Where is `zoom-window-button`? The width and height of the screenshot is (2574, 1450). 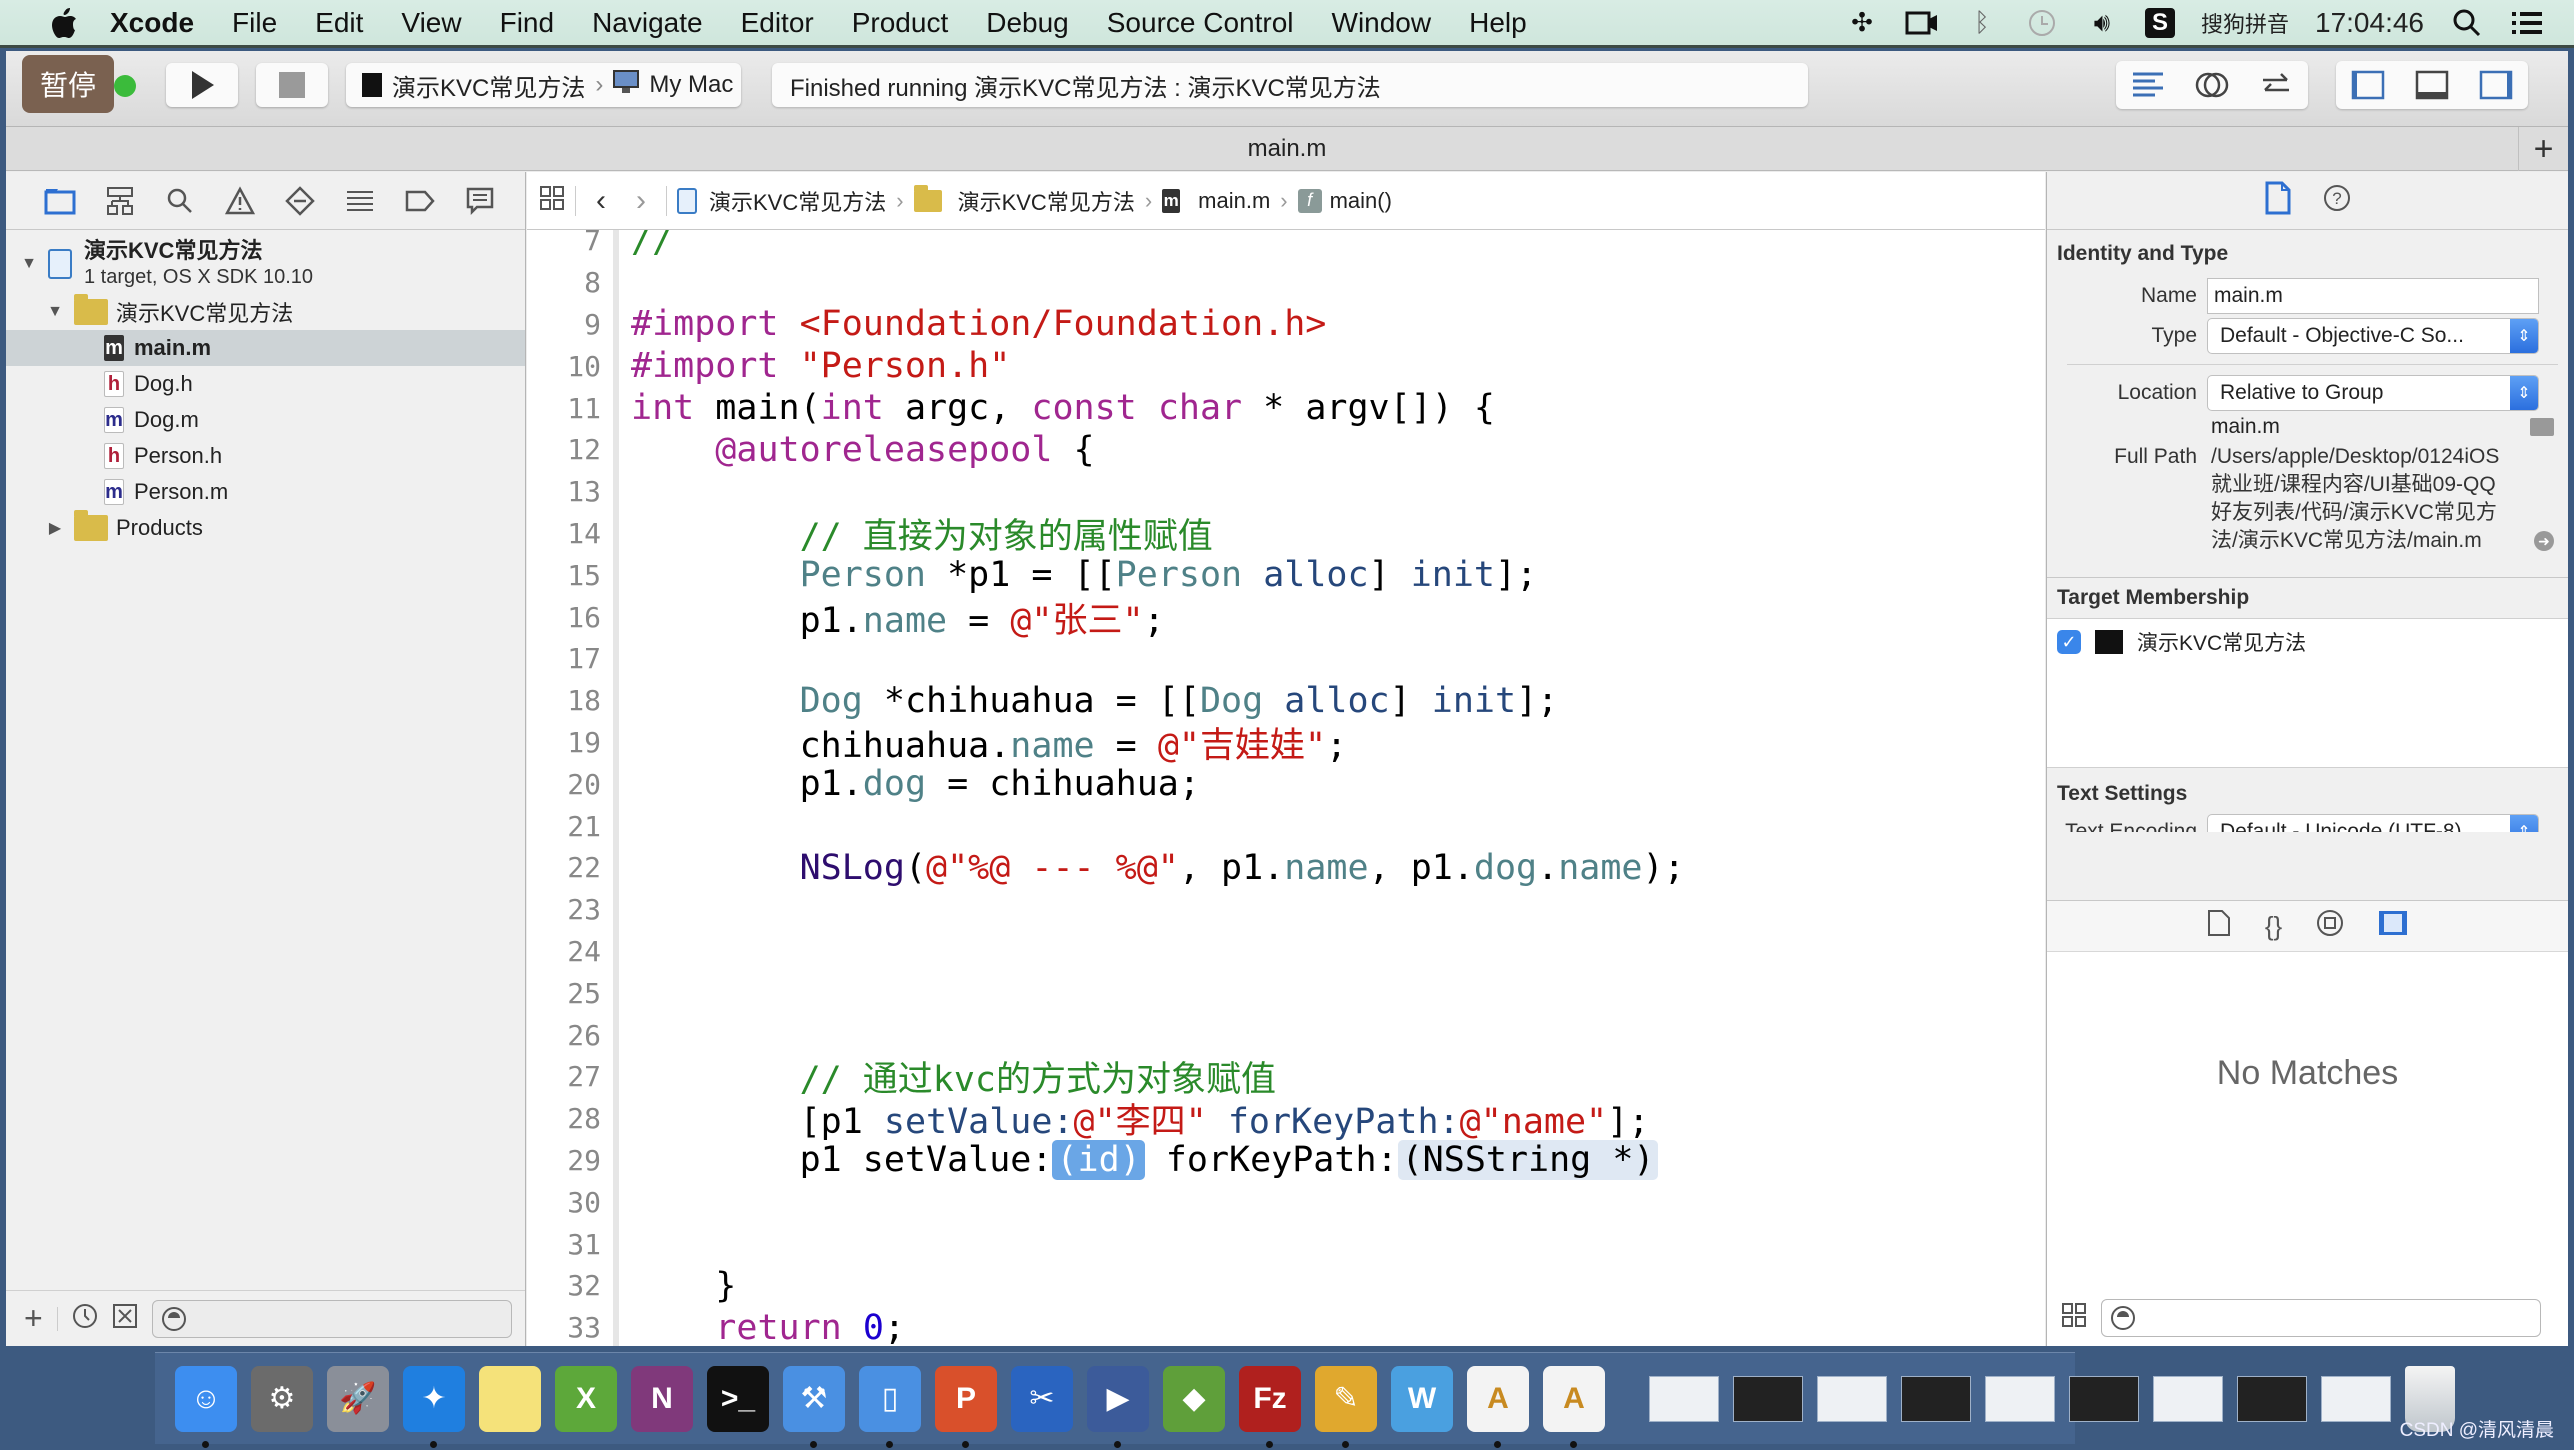 zoom-window-button is located at coordinates (125, 86).